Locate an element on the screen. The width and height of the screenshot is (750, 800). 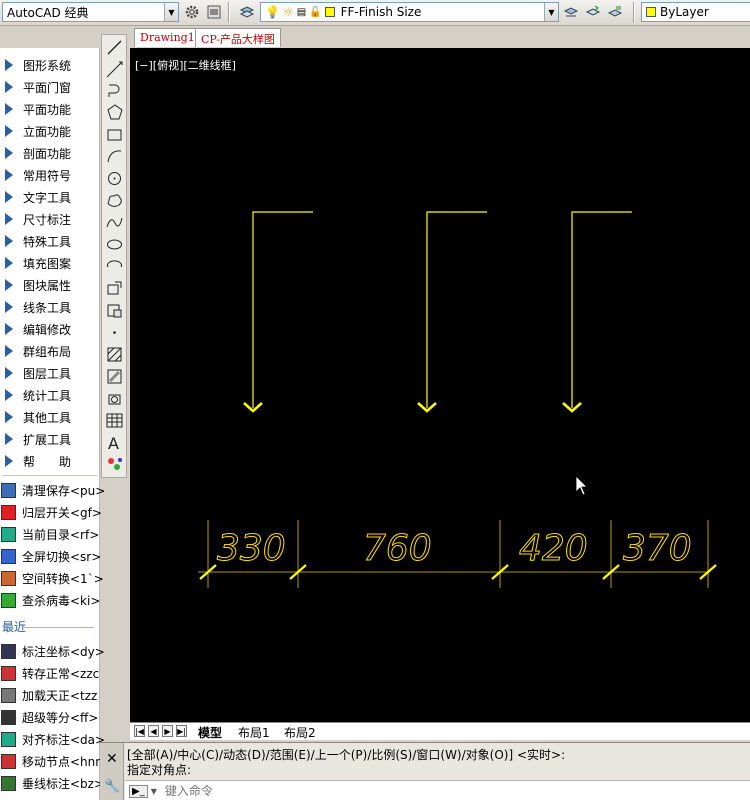
menu-item: 扩展工具 is located at coordinates (50, 439).